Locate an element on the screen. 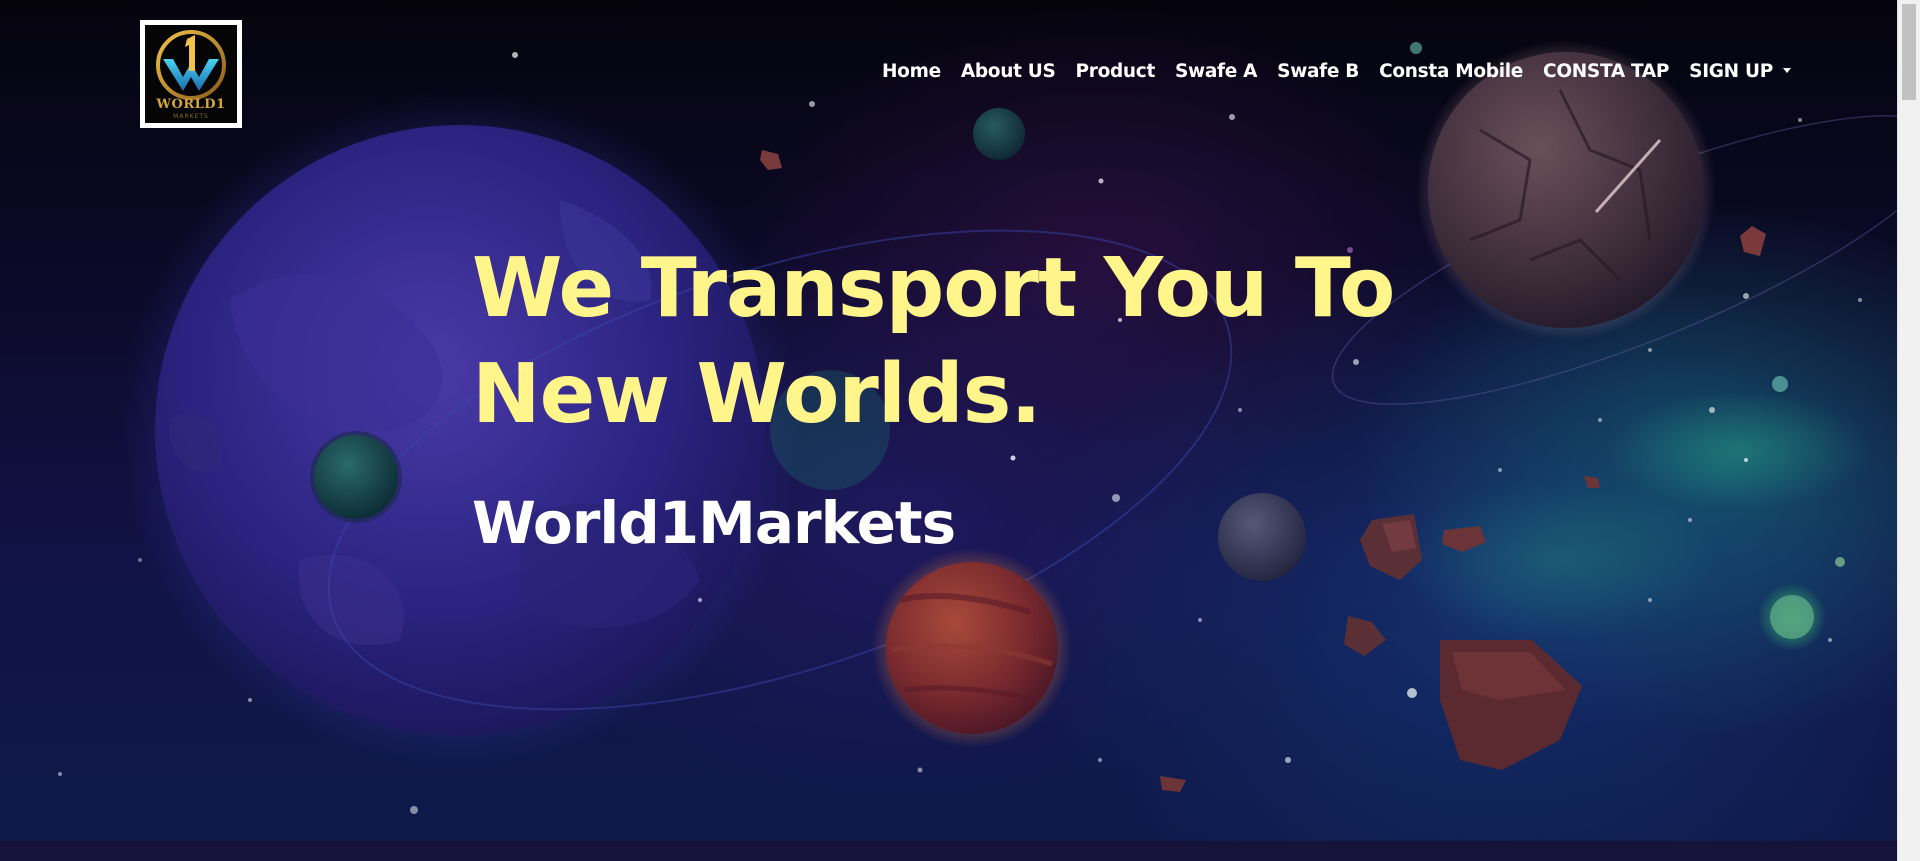  hero-brand-title: World1Markets is located at coordinates (714, 523).